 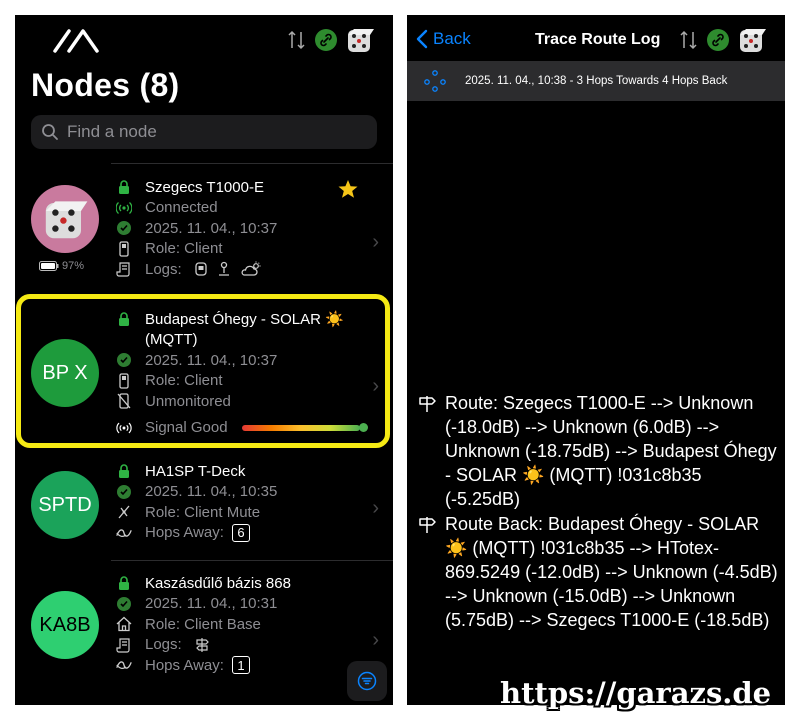 What do you see at coordinates (76, 41) in the screenshot?
I see `meshtastic-logo-icon` at bounding box center [76, 41].